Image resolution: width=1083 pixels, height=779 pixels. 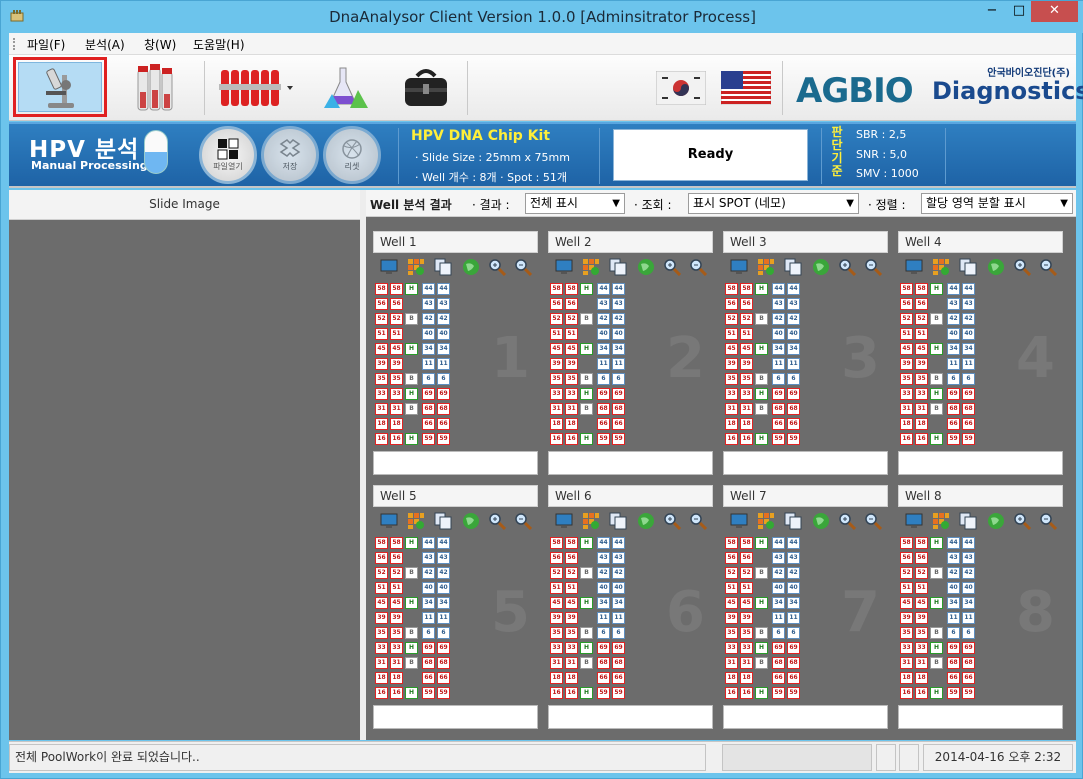 I want to click on zoom-out-icon, so click(x=873, y=521).